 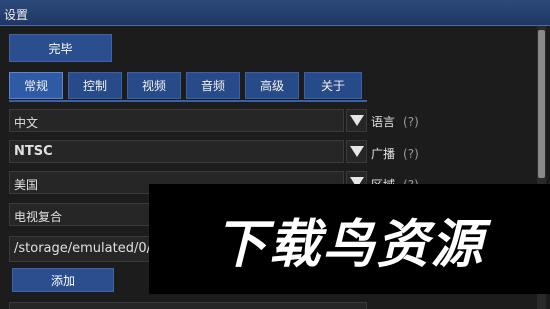 What do you see at coordinates (213, 85) in the screenshot?
I see `tab-audio: 音频` at bounding box center [213, 85].